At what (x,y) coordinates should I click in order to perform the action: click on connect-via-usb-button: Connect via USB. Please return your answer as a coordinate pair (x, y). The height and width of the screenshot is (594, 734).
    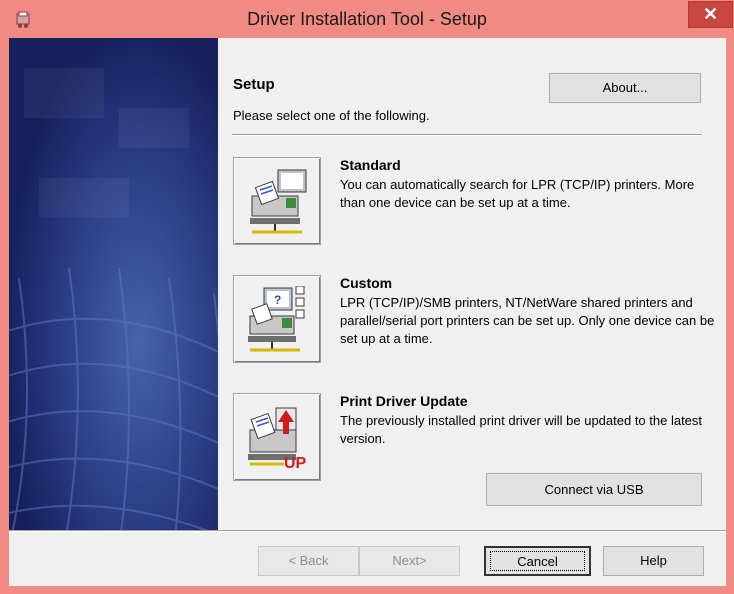
    Looking at the image, I should click on (594, 489).